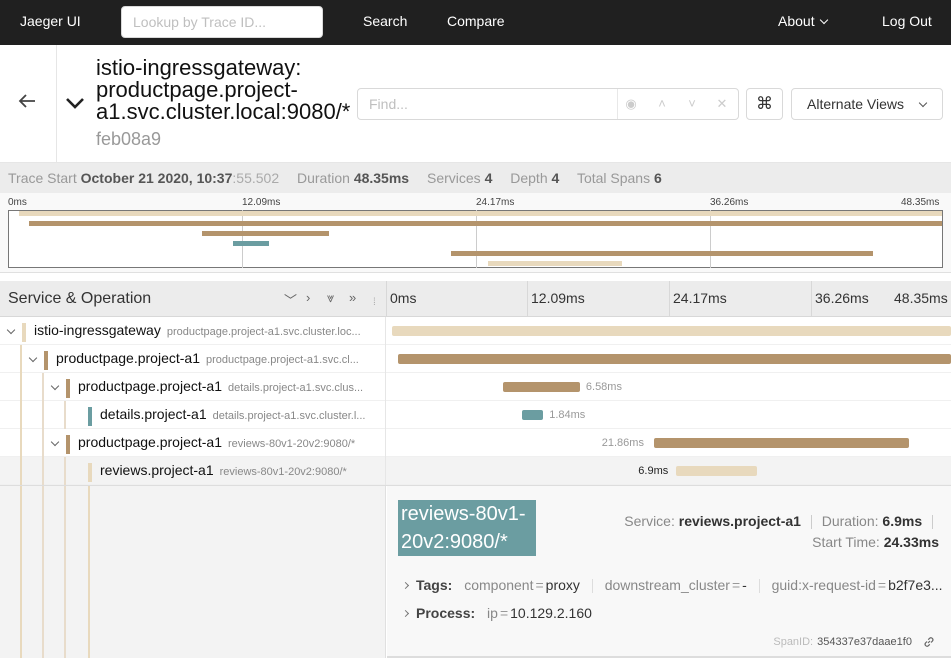 This screenshot has width=951, height=662. Describe the element at coordinates (374, 302) in the screenshot. I see `column-resizer-handle: ⁞` at that location.